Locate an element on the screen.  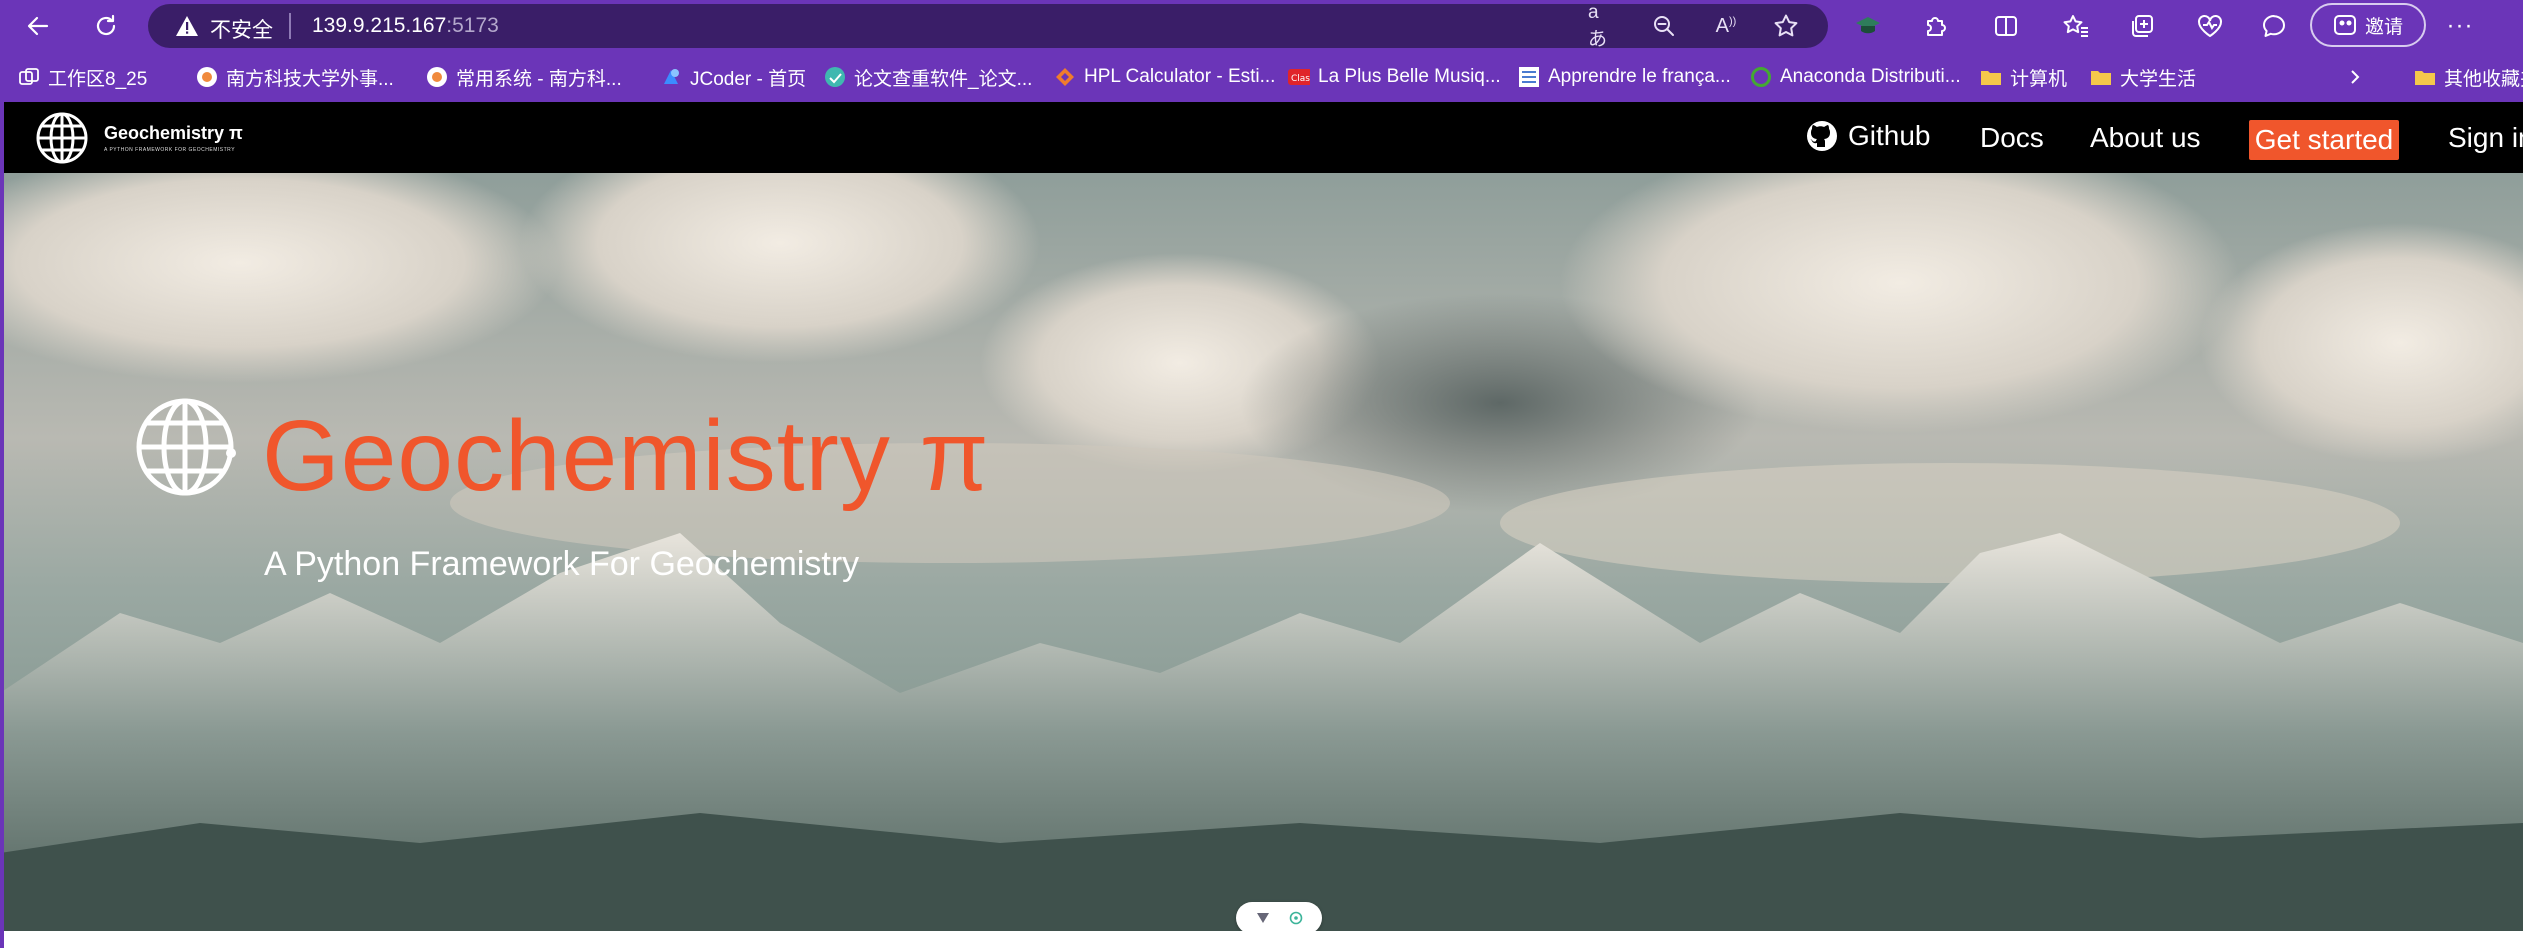
hero-globe-logo-icon is located at coordinates (186, 447).